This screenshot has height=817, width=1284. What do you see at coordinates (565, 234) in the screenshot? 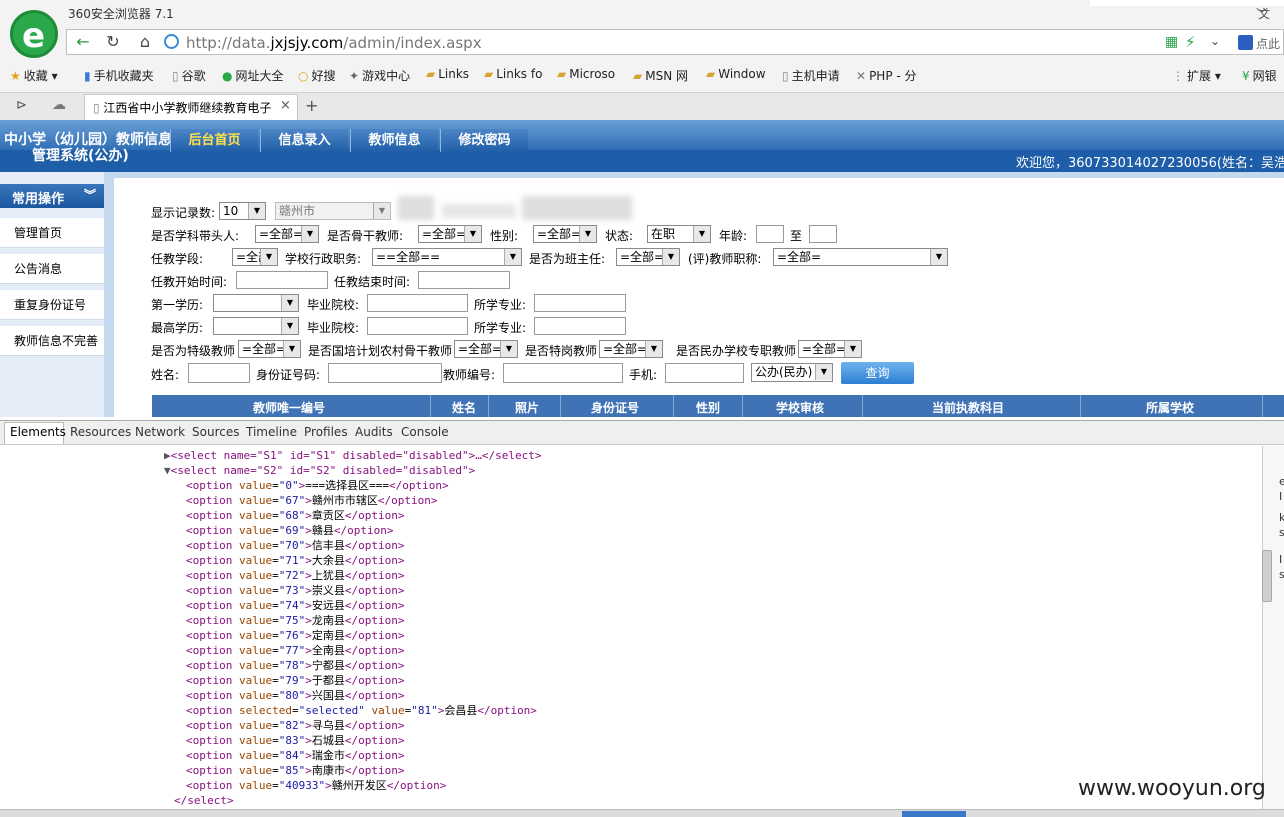
I see `gender-select: =全部=` at bounding box center [565, 234].